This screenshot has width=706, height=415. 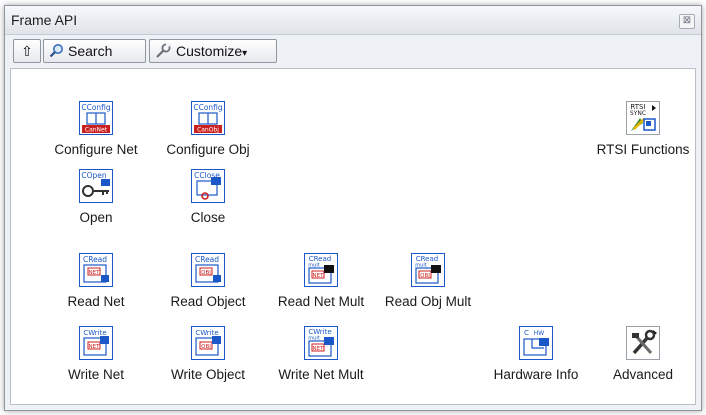 I want to click on open-vi: COpen Open, so click(x=96, y=204).